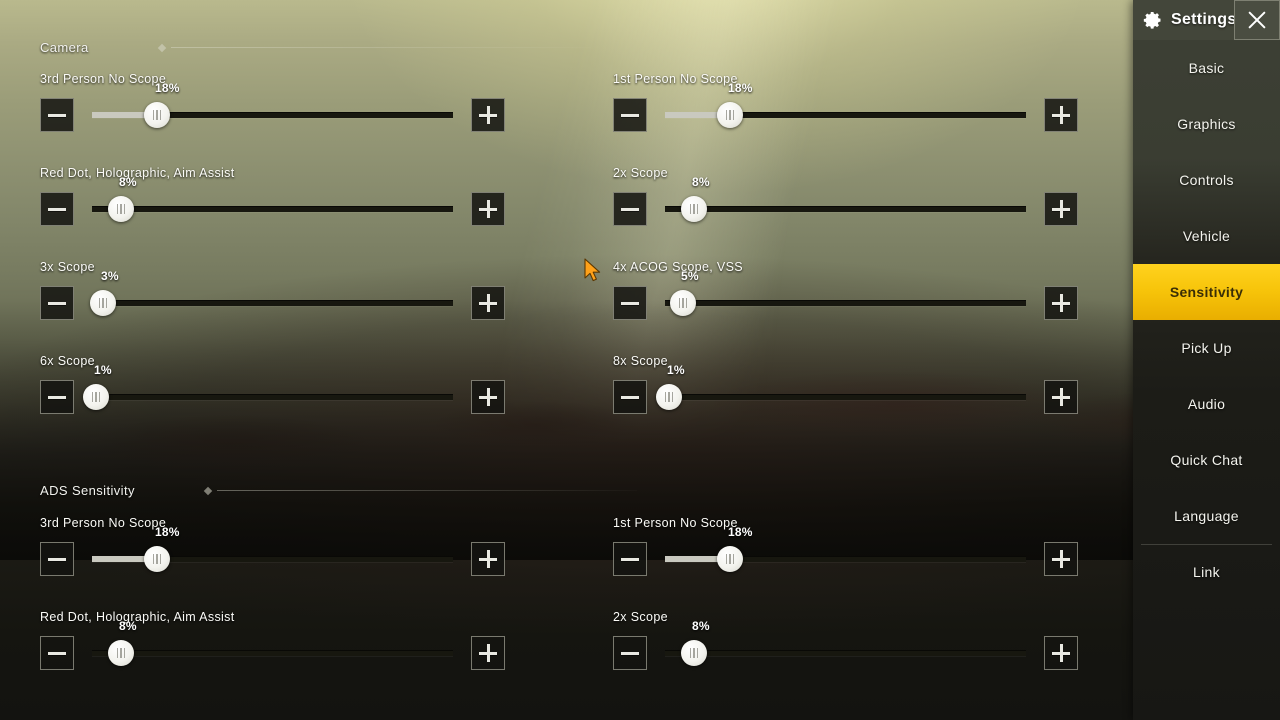 The height and width of the screenshot is (720, 1280). Describe the element at coordinates (1206, 180) in the screenshot. I see `sidebar-item-controls: Controls` at that location.